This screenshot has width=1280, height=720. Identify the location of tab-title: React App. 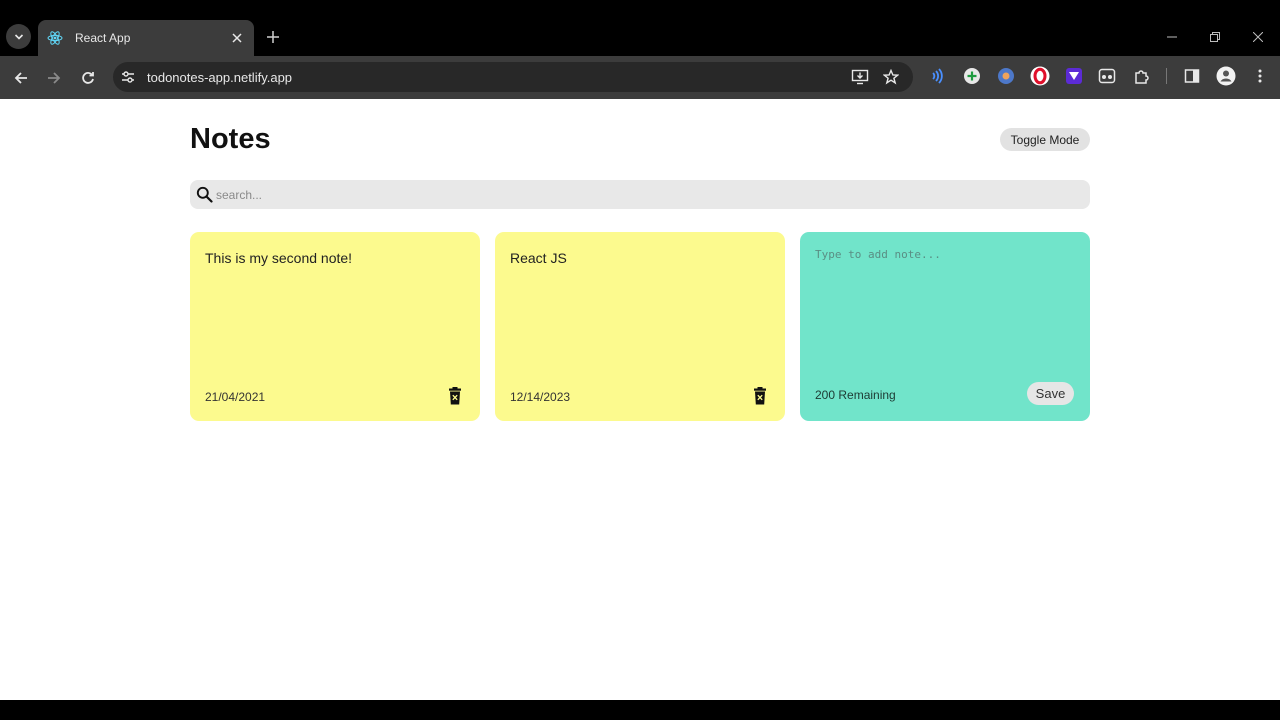
(103, 38).